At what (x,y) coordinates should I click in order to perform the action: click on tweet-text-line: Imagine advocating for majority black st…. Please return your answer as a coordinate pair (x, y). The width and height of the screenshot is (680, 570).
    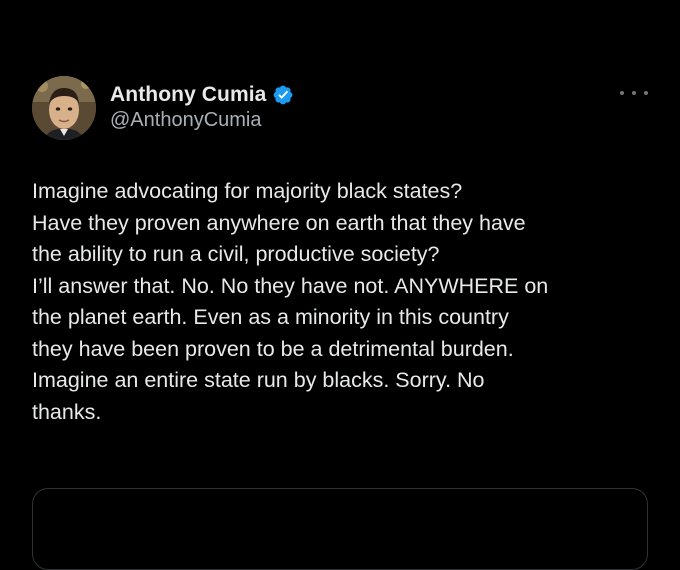
    Looking at the image, I should click on (247, 191).